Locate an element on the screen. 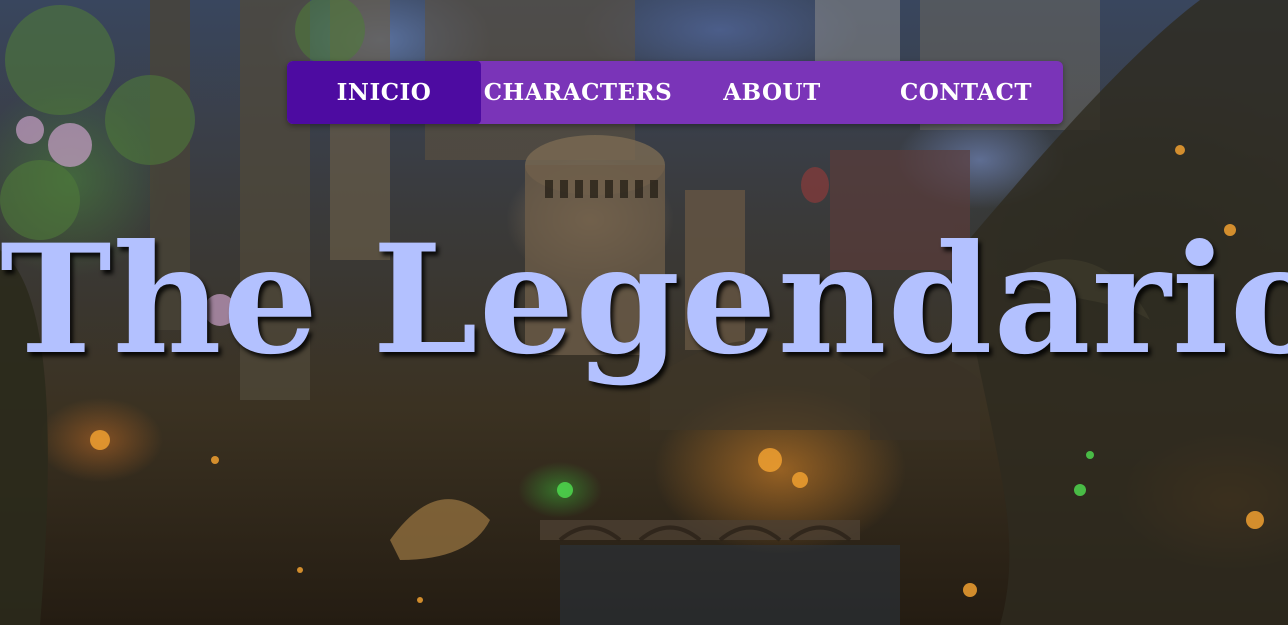  main-navbar: INICIO CHARACTERS ABOUT CONTACT is located at coordinates (675, 92).